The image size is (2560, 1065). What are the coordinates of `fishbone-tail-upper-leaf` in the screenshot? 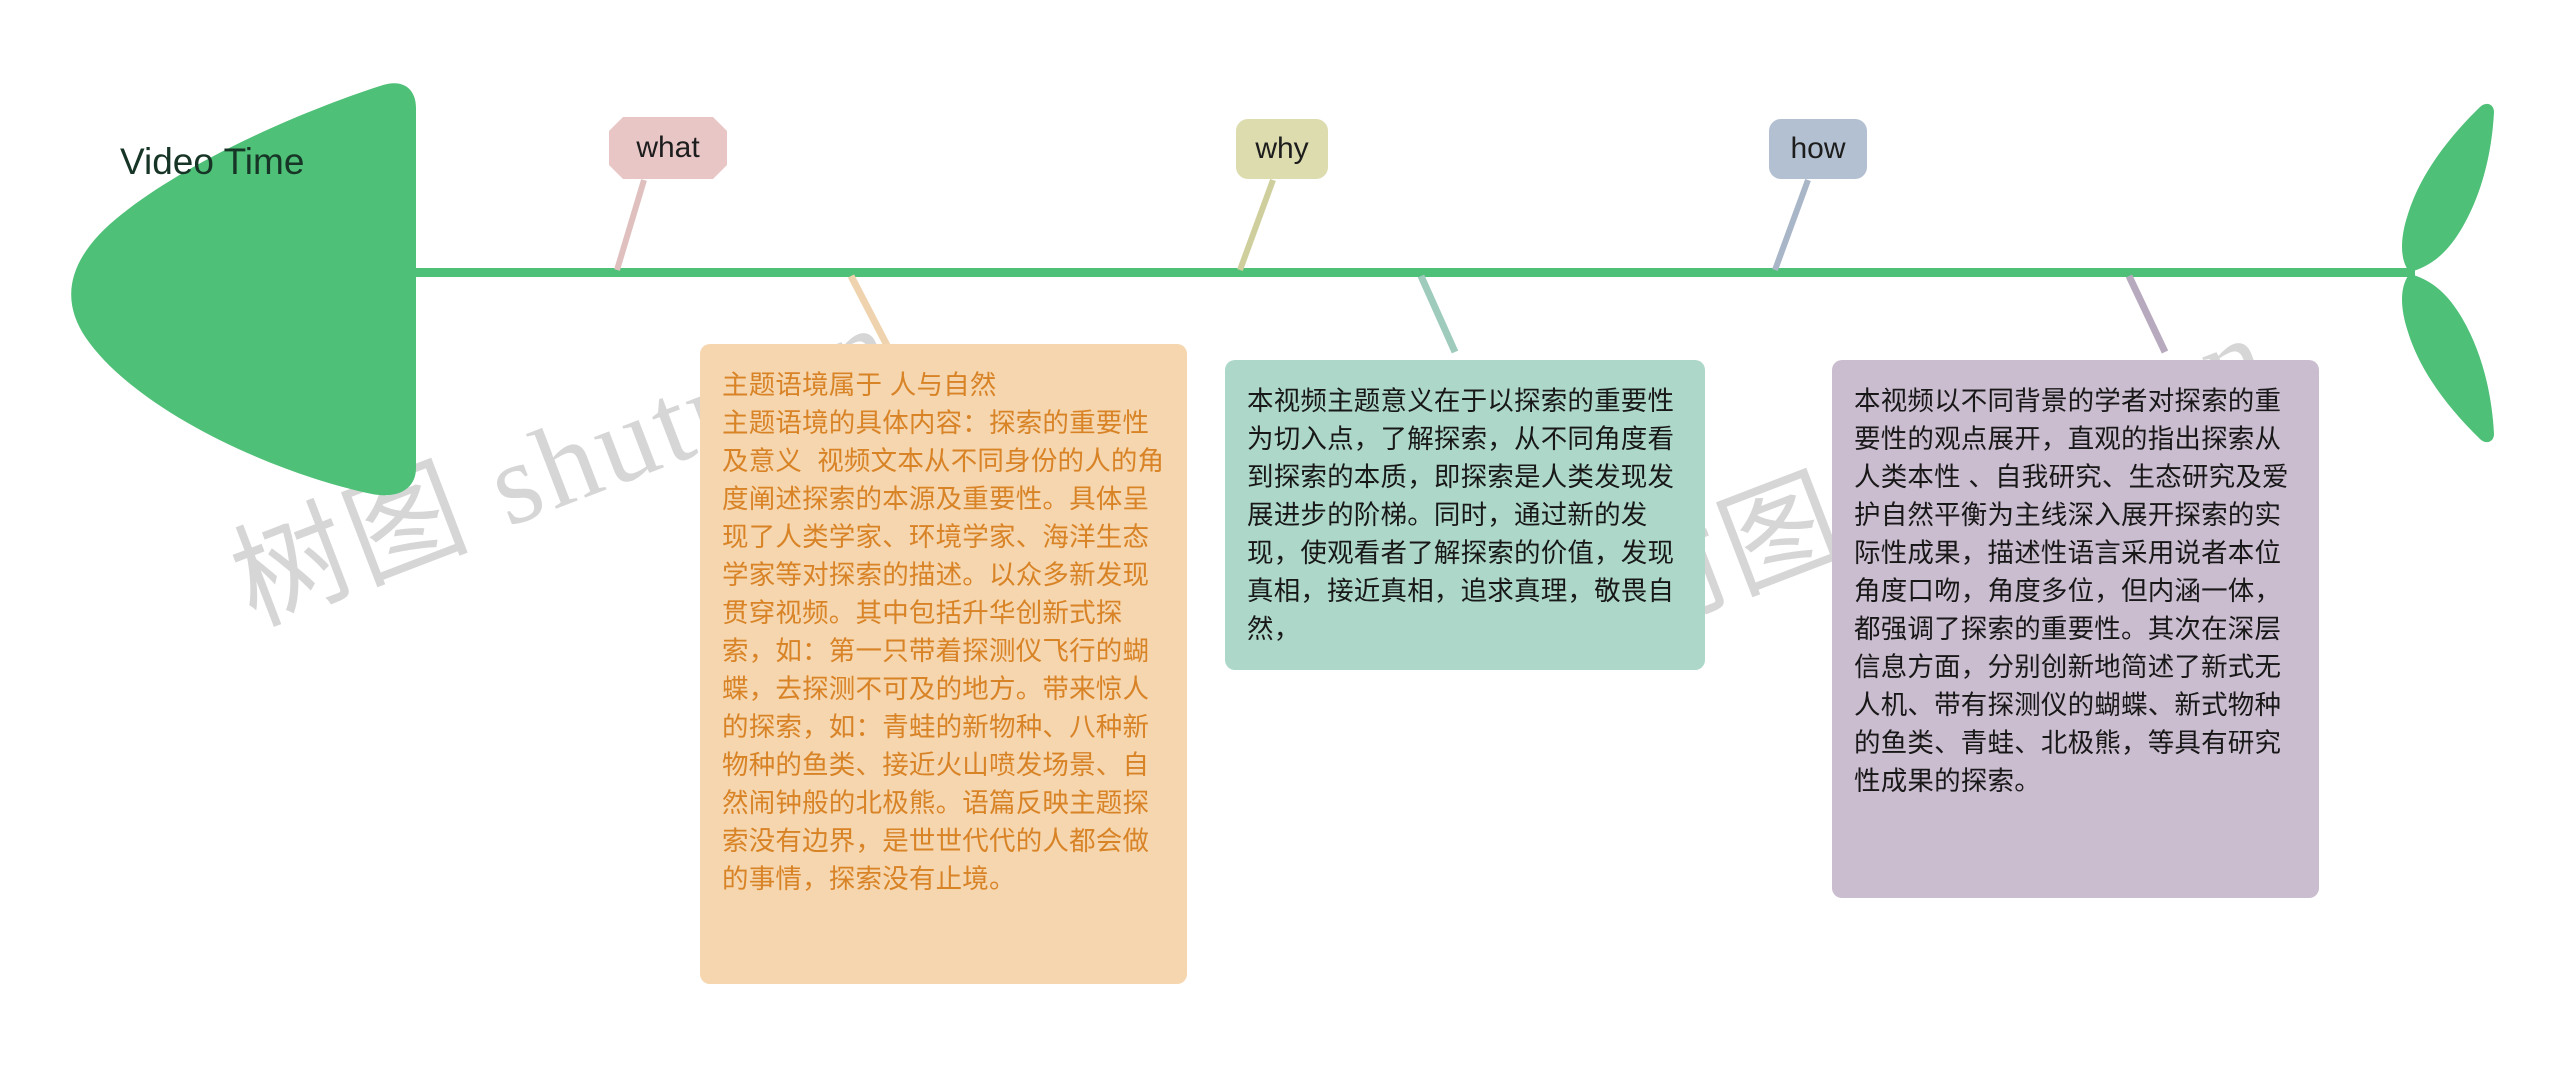 It's located at (2448, 187).